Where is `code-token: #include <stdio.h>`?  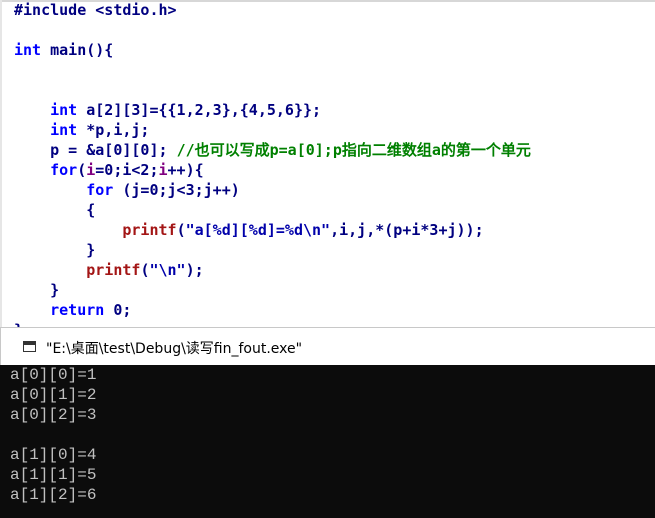
code-token: #include <stdio.h> is located at coordinates (95, 10).